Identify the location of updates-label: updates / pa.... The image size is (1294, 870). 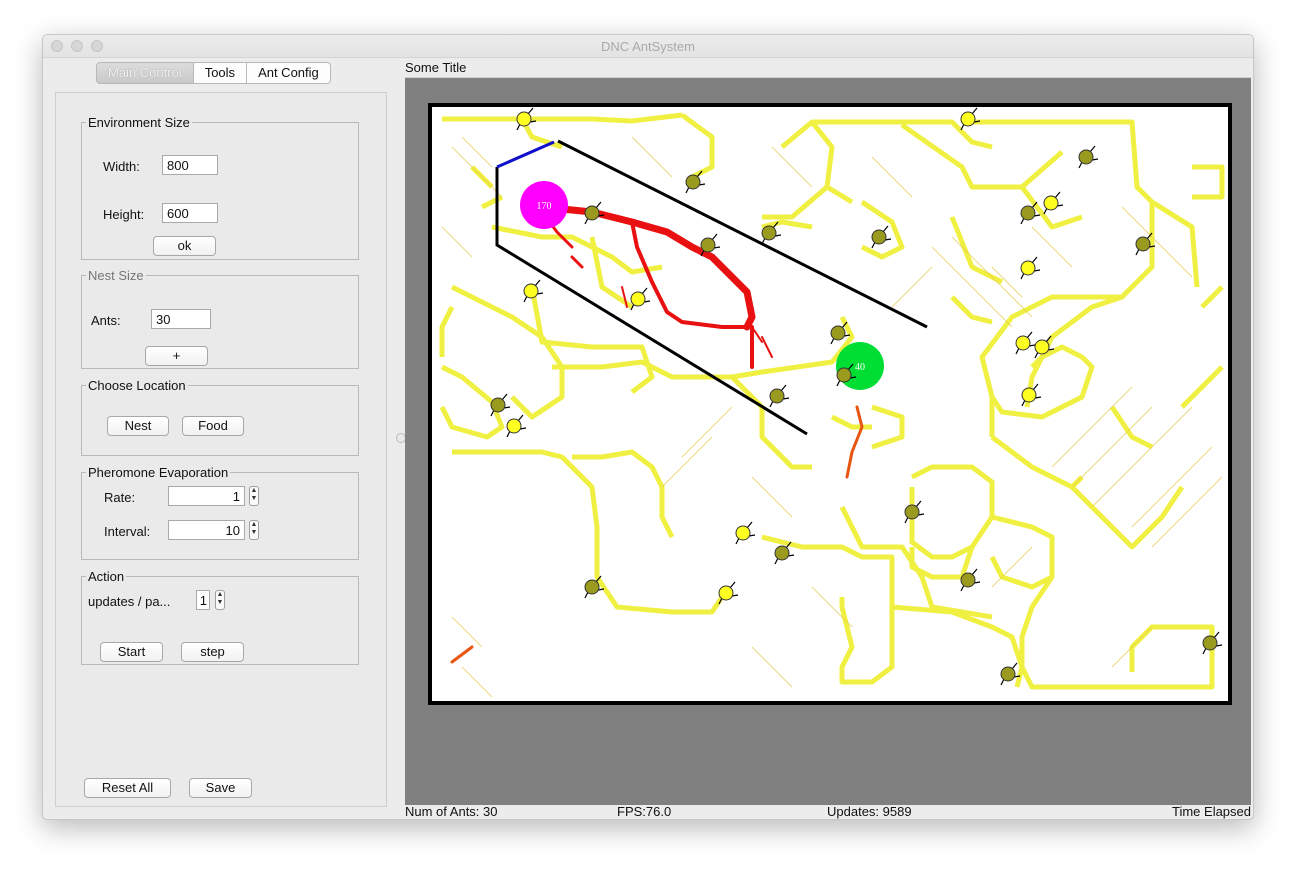
(129, 601).